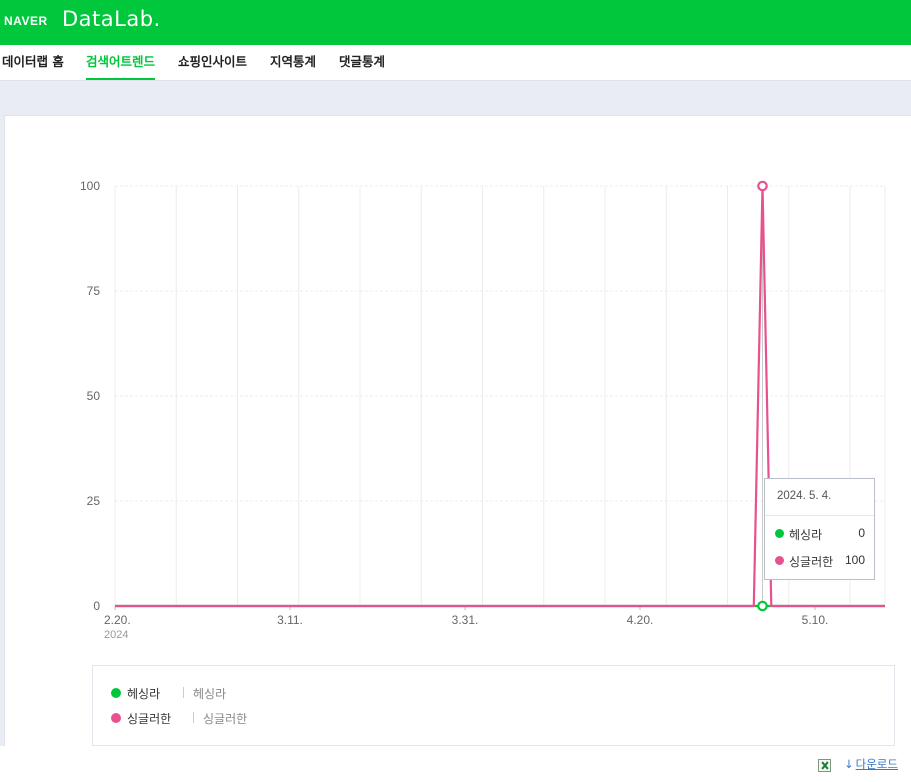 The height and width of the screenshot is (782, 911). What do you see at coordinates (465, 620) in the screenshot?
I see `x-tick-label: 3.31.` at bounding box center [465, 620].